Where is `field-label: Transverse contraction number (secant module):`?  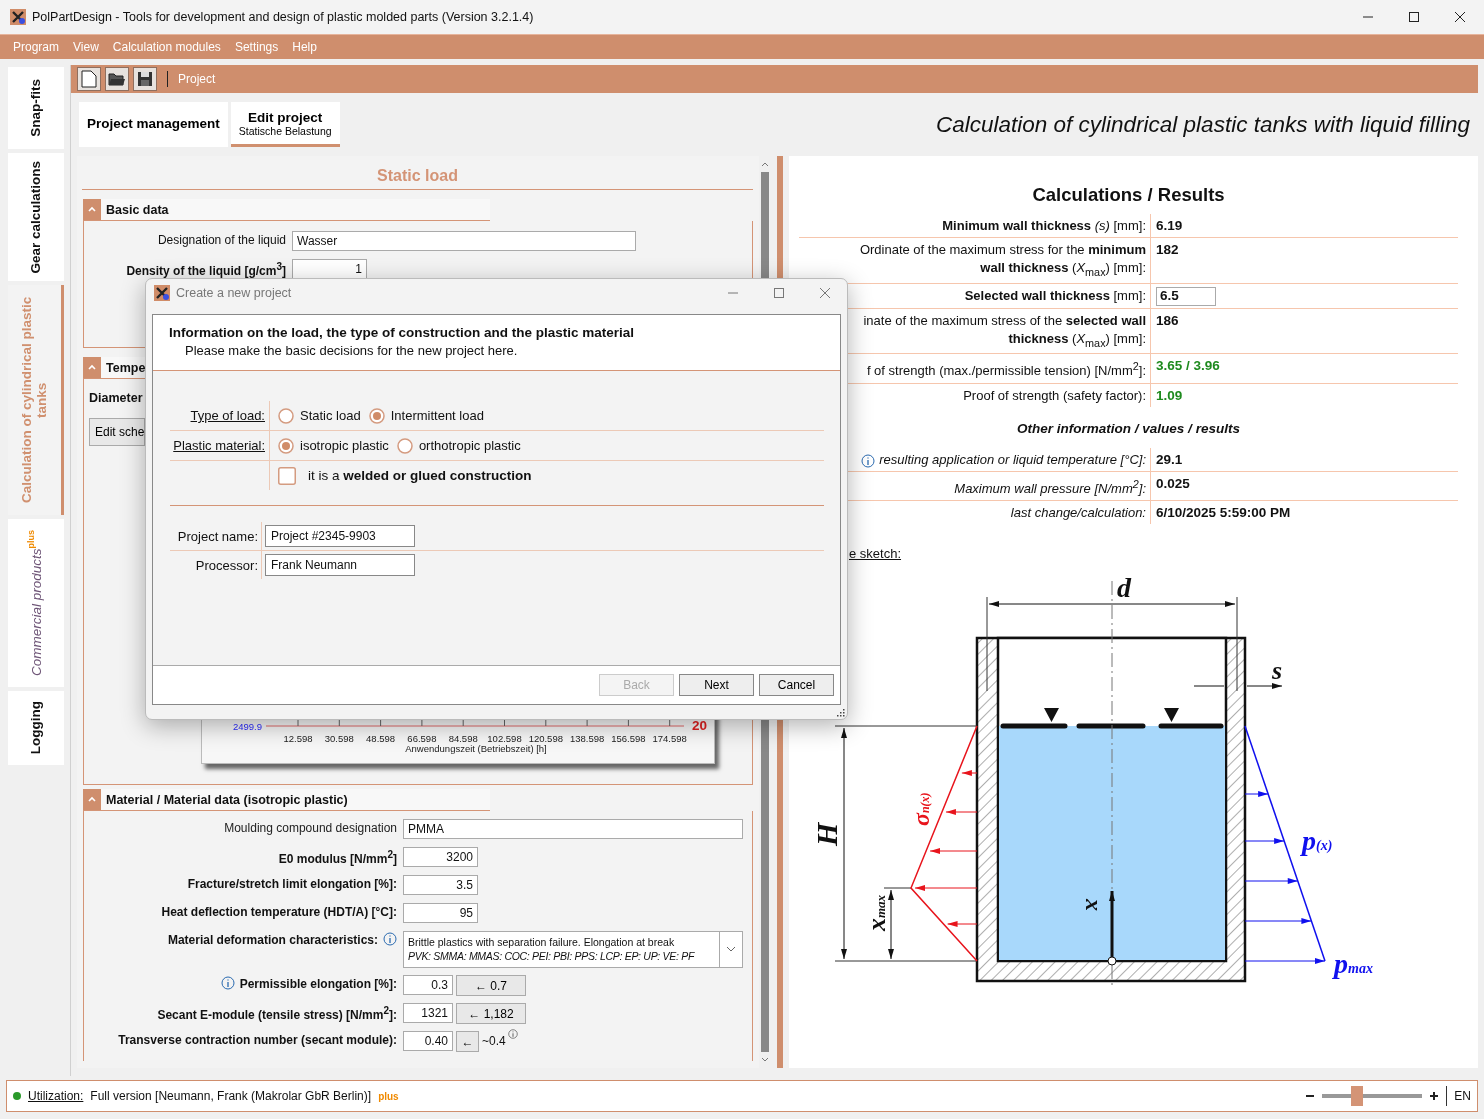 field-label: Transverse contraction number (secant module): is located at coordinates (257, 1039).